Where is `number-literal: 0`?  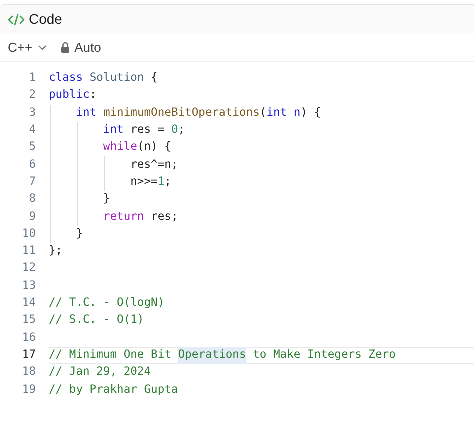 number-literal: 0 is located at coordinates (174, 130).